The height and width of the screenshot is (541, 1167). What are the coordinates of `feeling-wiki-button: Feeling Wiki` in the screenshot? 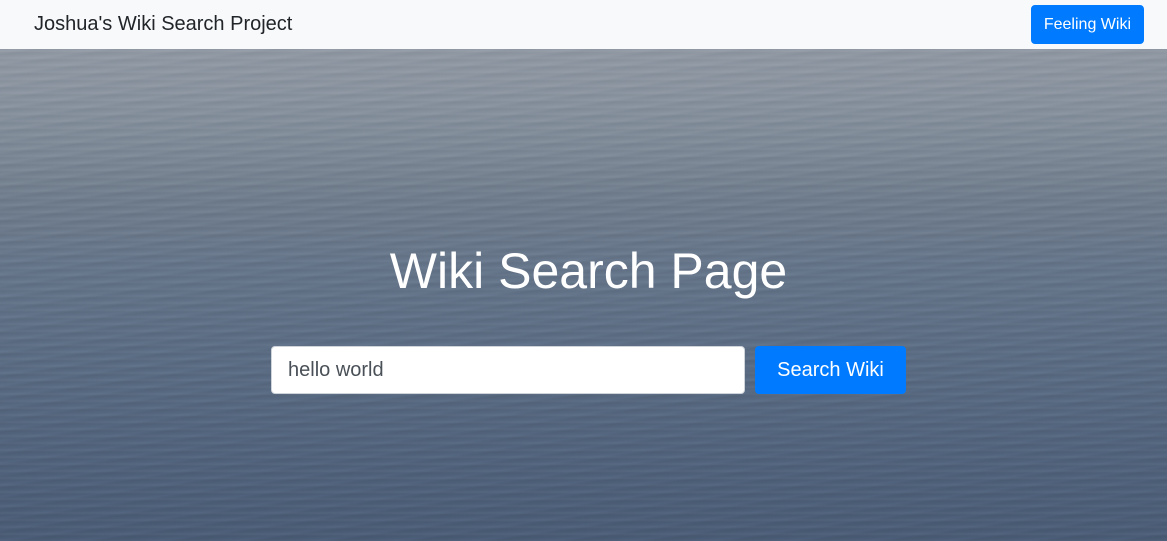 It's located at (1087, 24).